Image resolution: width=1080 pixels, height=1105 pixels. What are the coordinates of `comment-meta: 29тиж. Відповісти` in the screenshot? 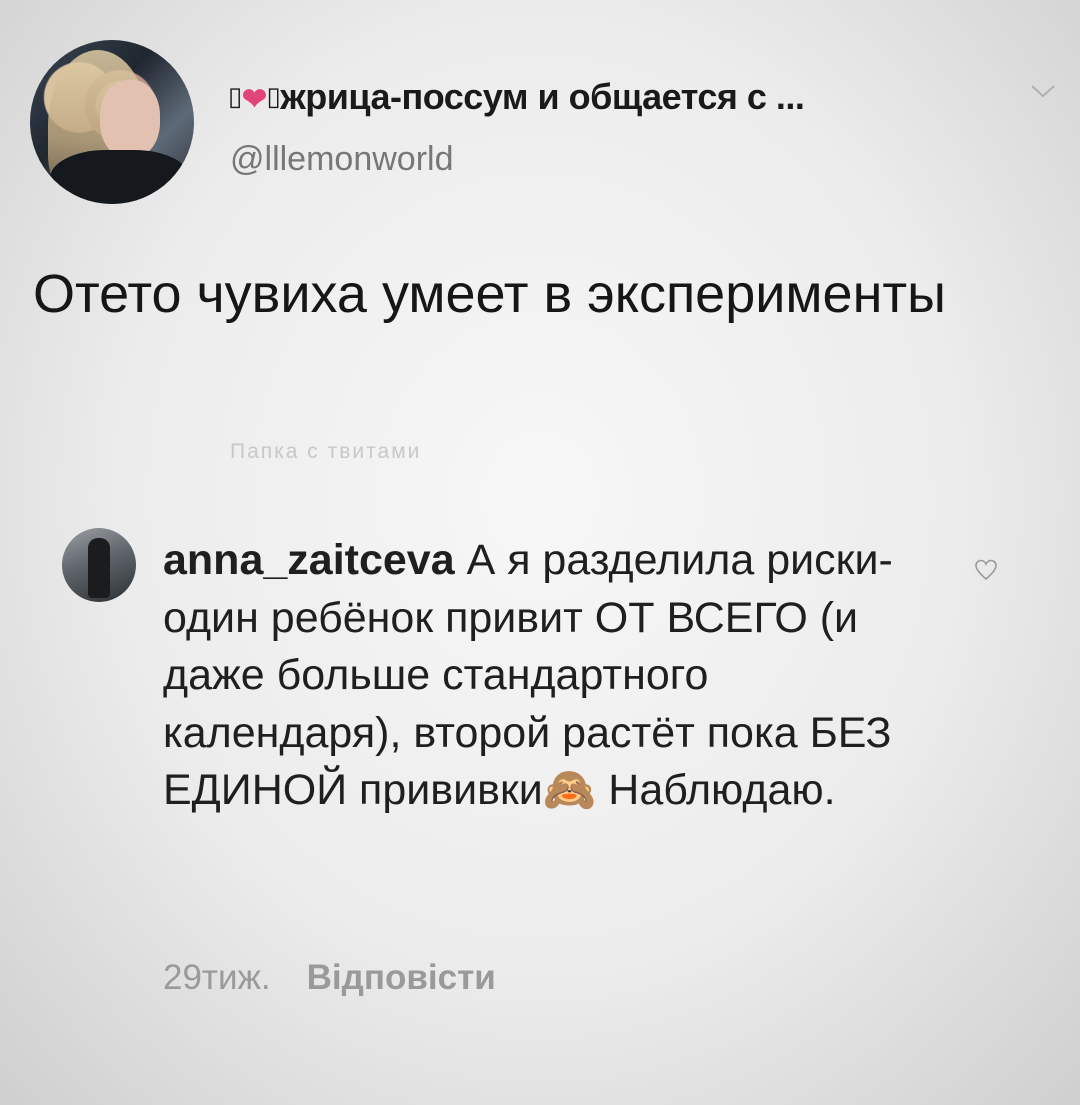 It's located at (329, 978).